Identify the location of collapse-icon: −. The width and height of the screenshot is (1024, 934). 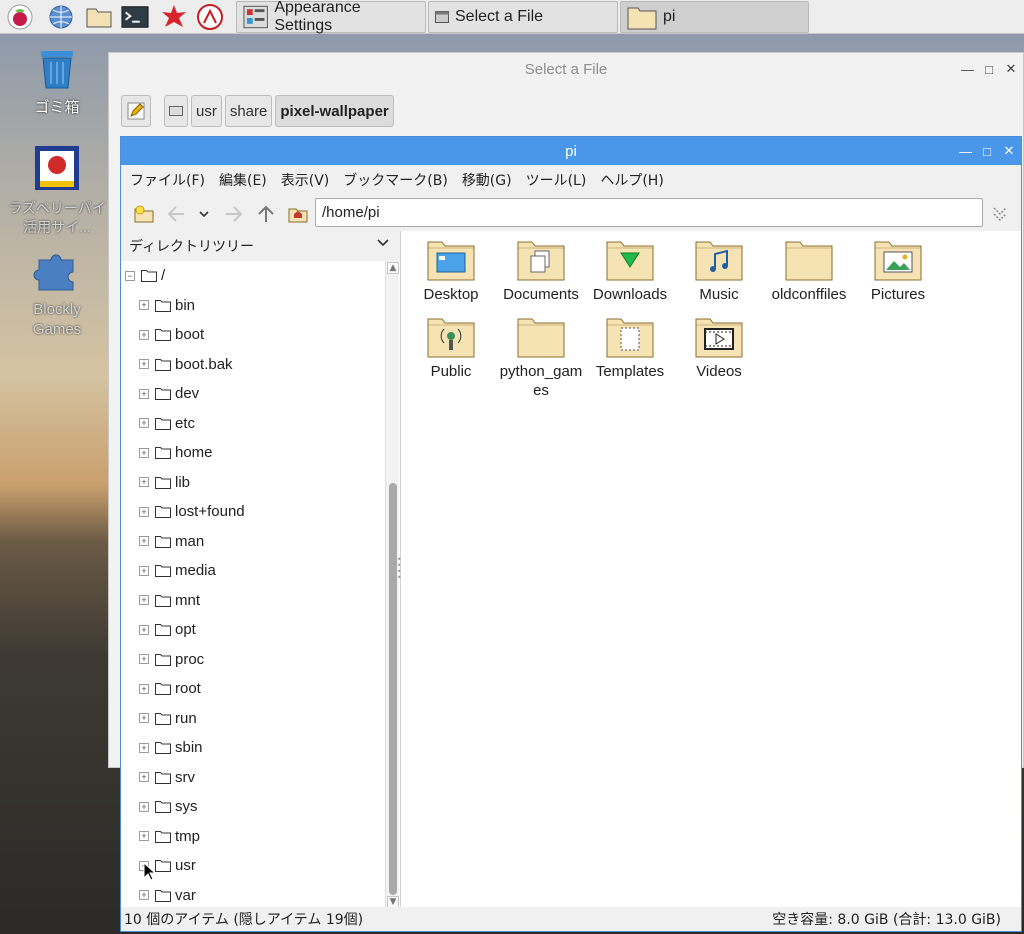
(130, 275).